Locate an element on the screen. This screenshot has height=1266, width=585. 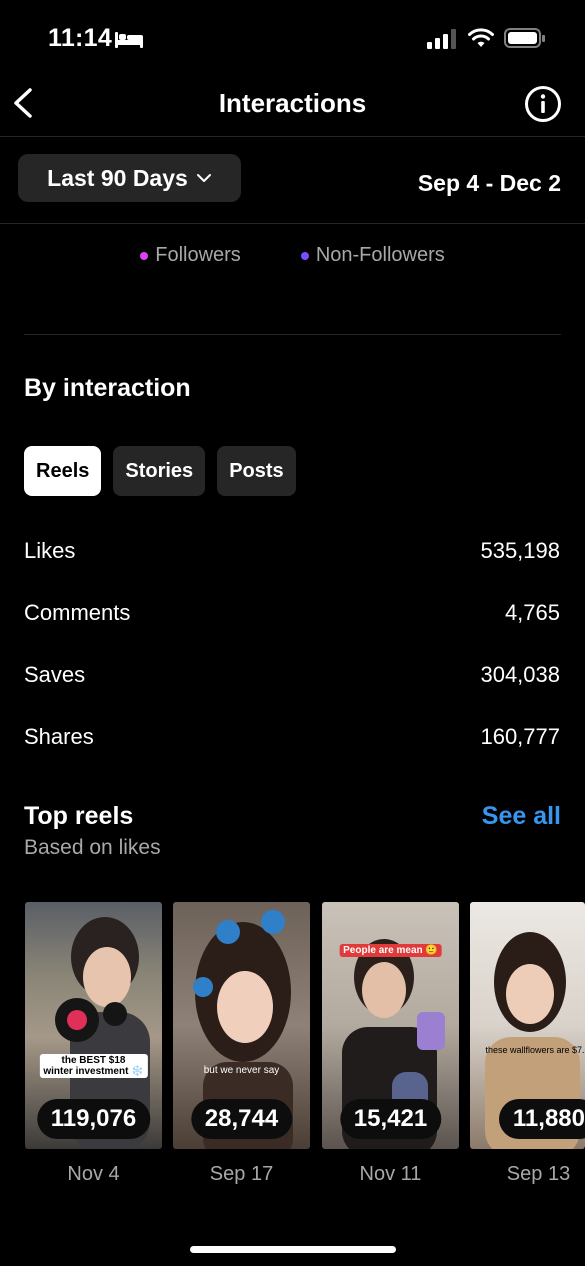
header-divider is located at coordinates (292, 136).